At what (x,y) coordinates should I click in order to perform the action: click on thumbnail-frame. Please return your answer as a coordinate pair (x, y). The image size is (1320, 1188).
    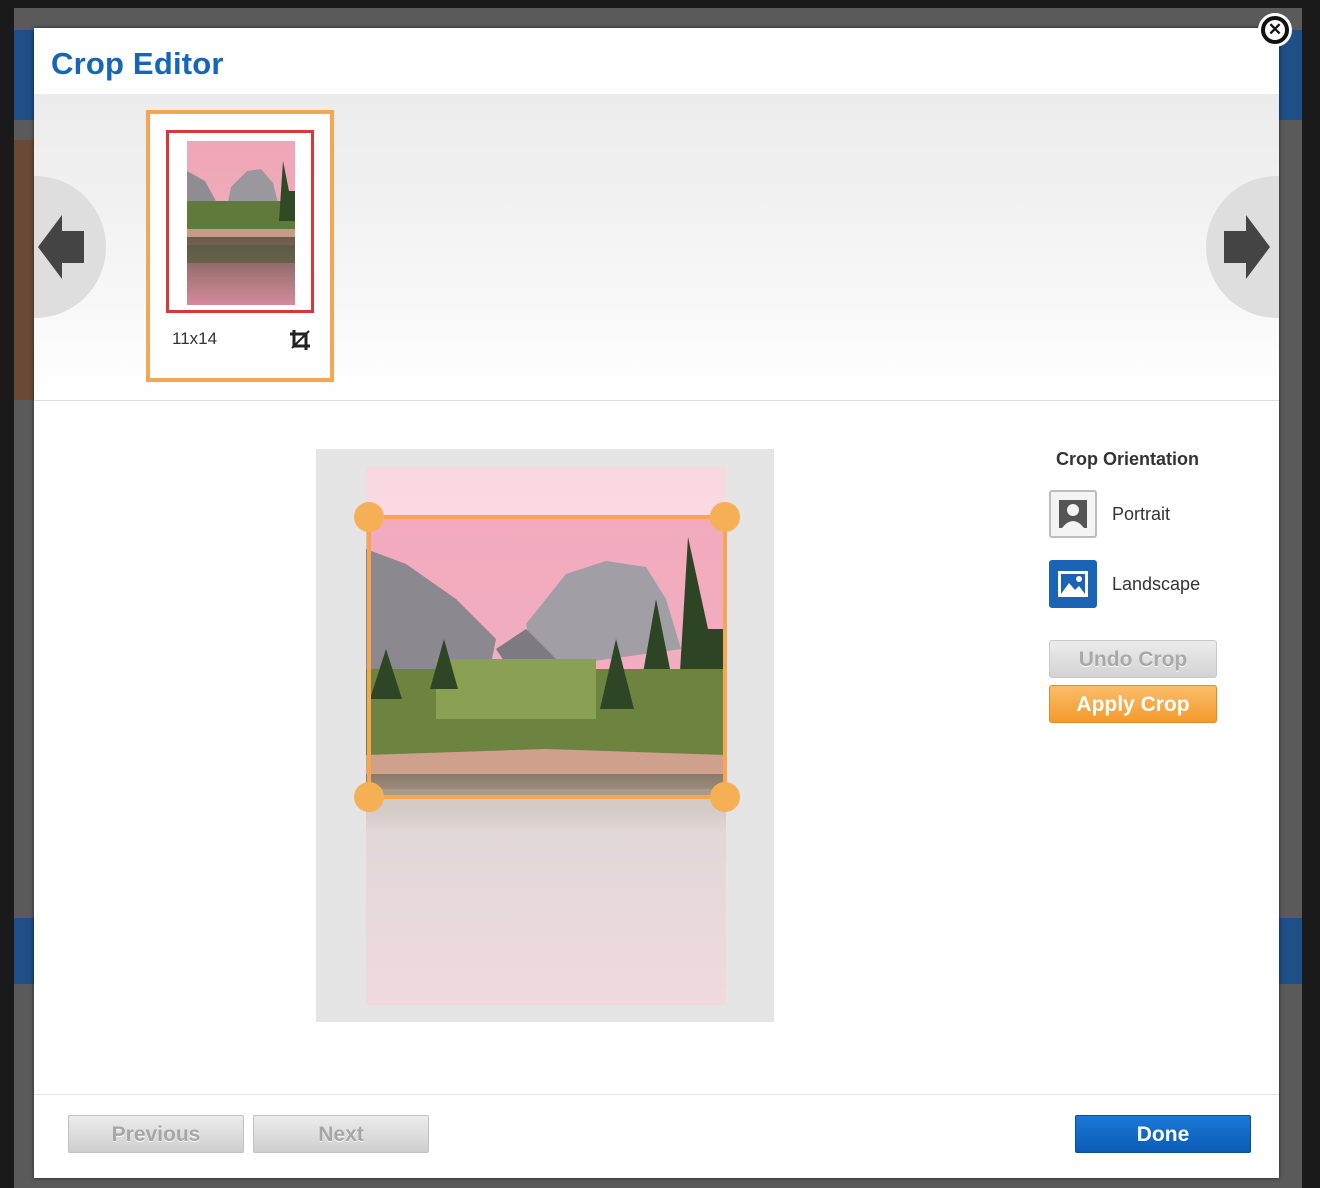
    Looking at the image, I should click on (240, 221).